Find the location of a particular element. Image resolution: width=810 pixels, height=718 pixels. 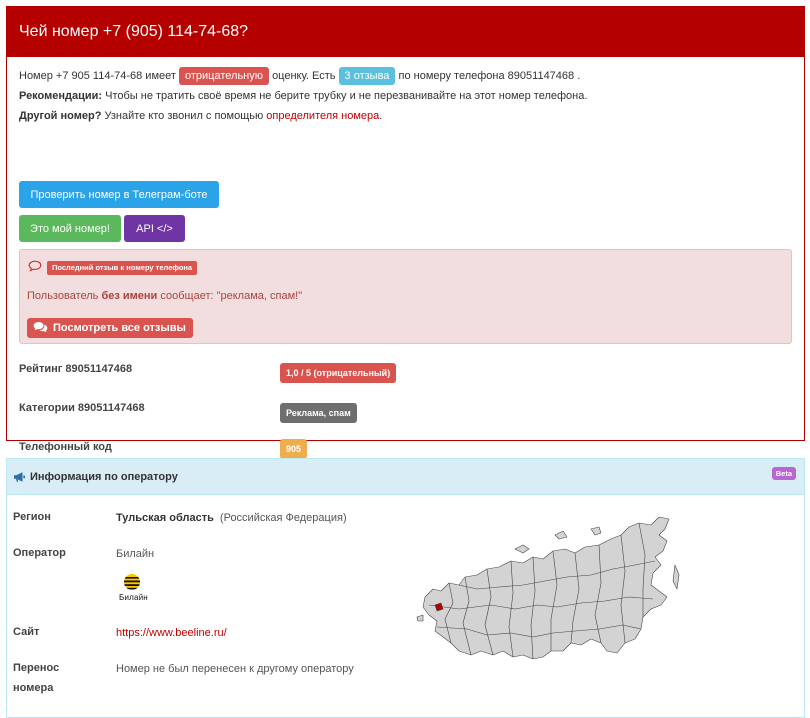

telegram-check-button: Проверить номер в Телеграм-боте is located at coordinates (119, 194).